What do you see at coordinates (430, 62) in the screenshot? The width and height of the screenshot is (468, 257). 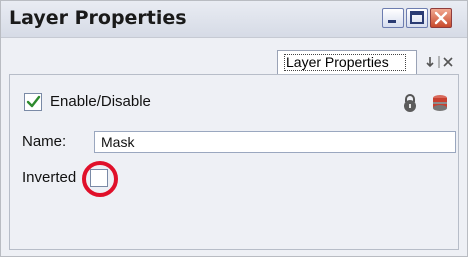 I see `tab-menu-icon` at bounding box center [430, 62].